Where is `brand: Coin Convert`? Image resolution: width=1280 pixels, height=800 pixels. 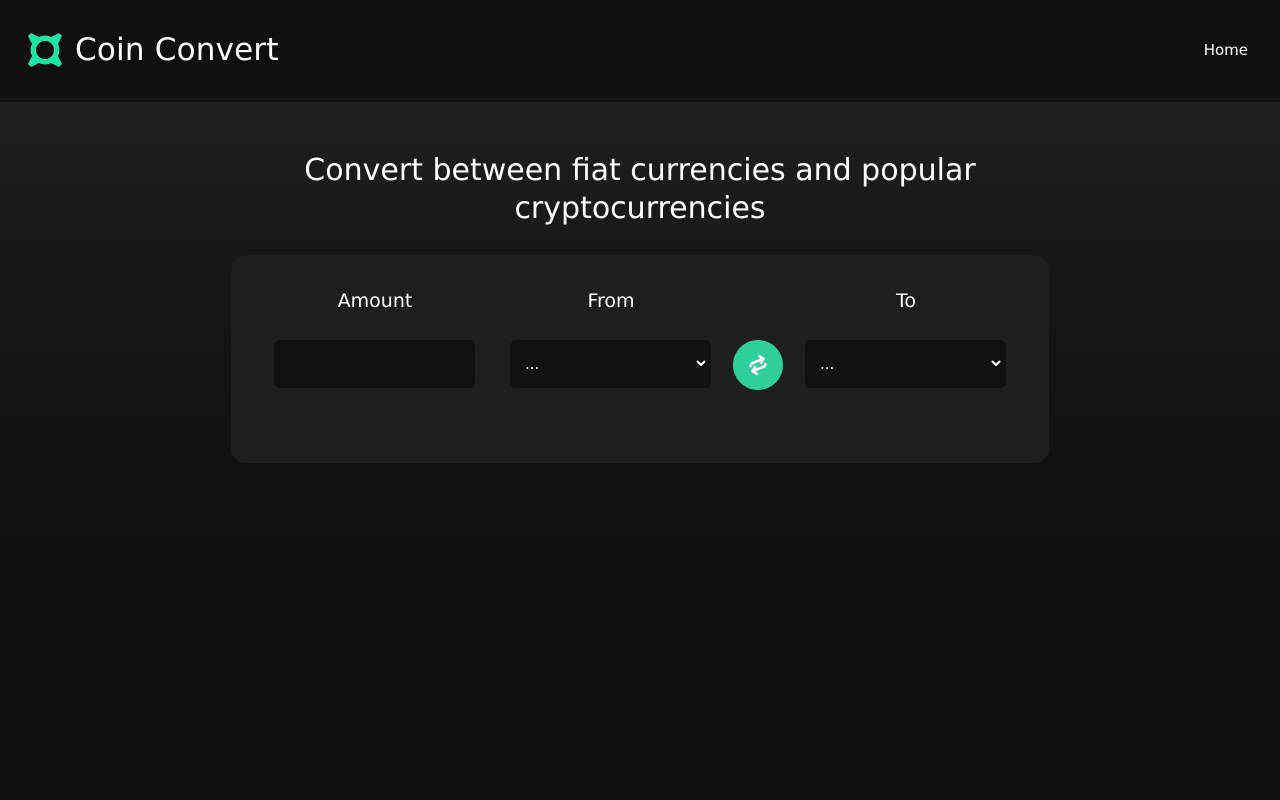
brand: Coin Convert is located at coordinates (152, 50).